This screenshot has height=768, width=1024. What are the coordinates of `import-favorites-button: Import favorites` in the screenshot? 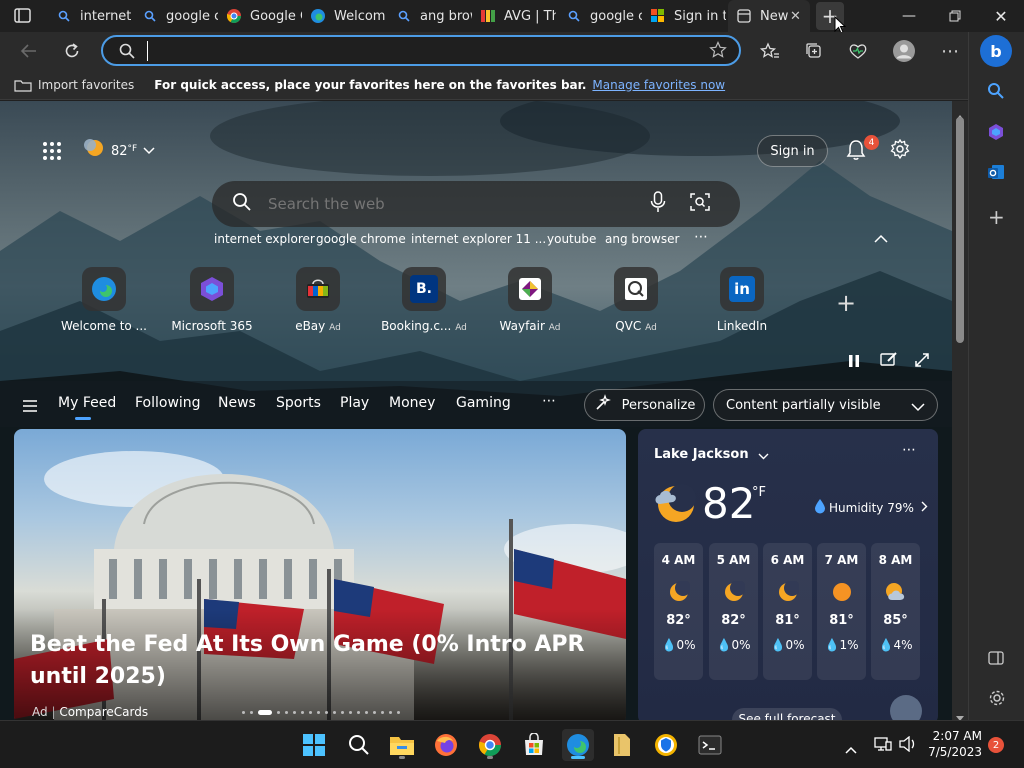 It's located at (86, 85).